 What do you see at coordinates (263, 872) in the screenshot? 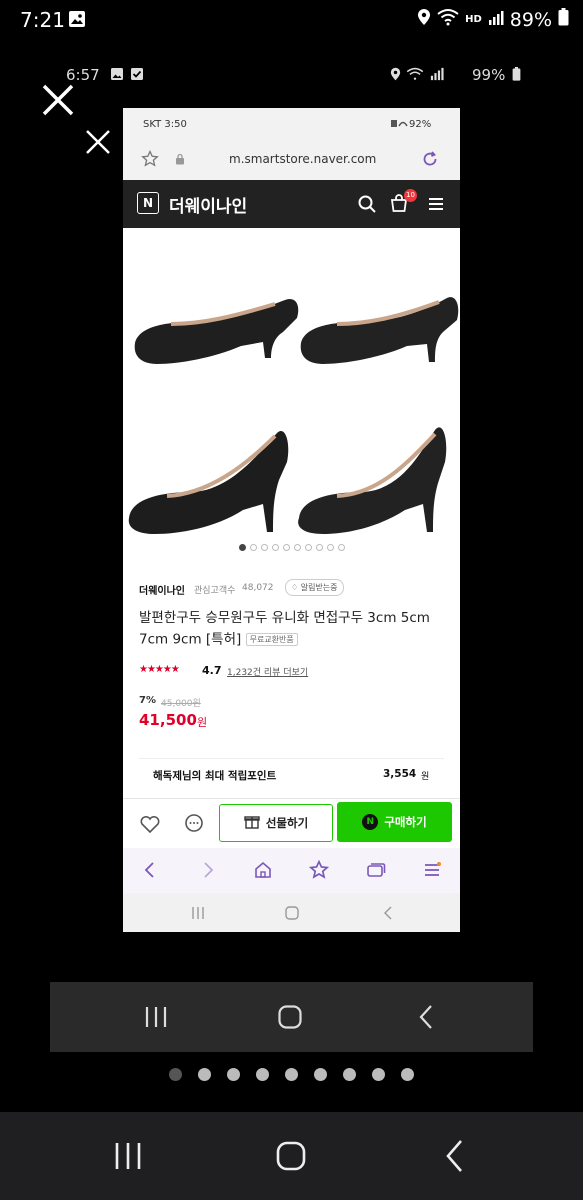
I see `home-icon` at bounding box center [263, 872].